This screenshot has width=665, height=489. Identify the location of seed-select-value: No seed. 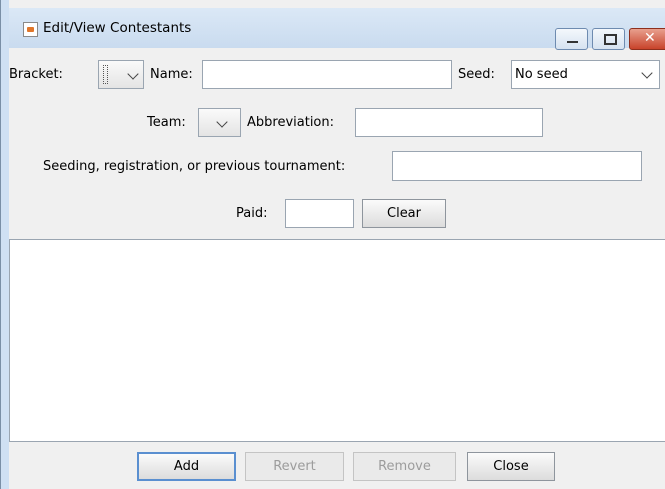
(541, 74).